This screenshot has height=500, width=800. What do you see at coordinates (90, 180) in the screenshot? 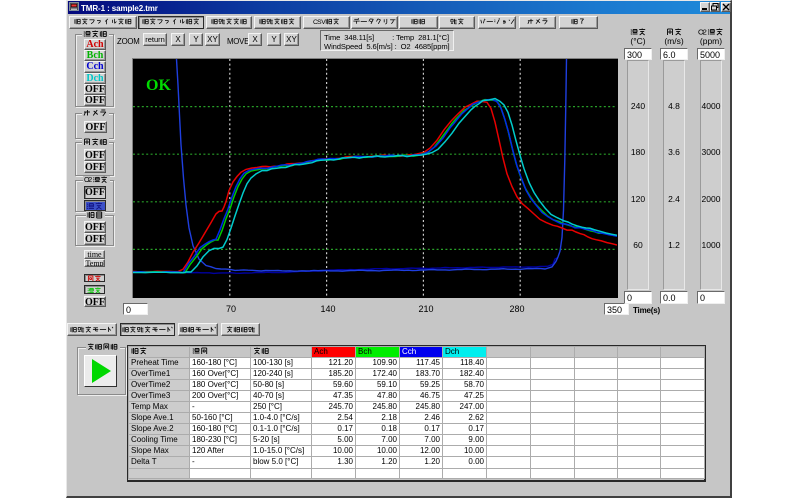
I see `svg-text: 2` at bounding box center [90, 180].